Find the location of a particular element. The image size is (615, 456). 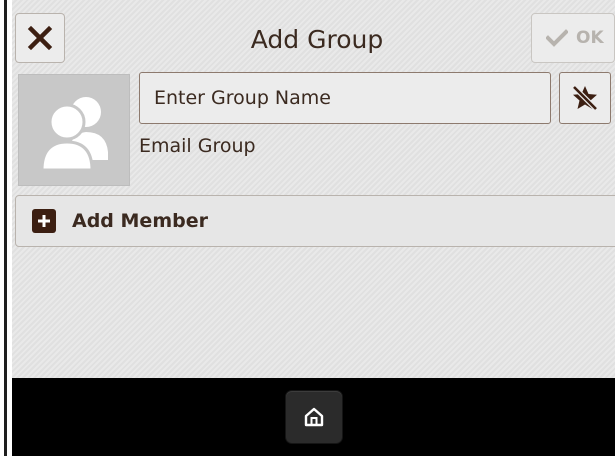

close-icon is located at coordinates (40, 38).